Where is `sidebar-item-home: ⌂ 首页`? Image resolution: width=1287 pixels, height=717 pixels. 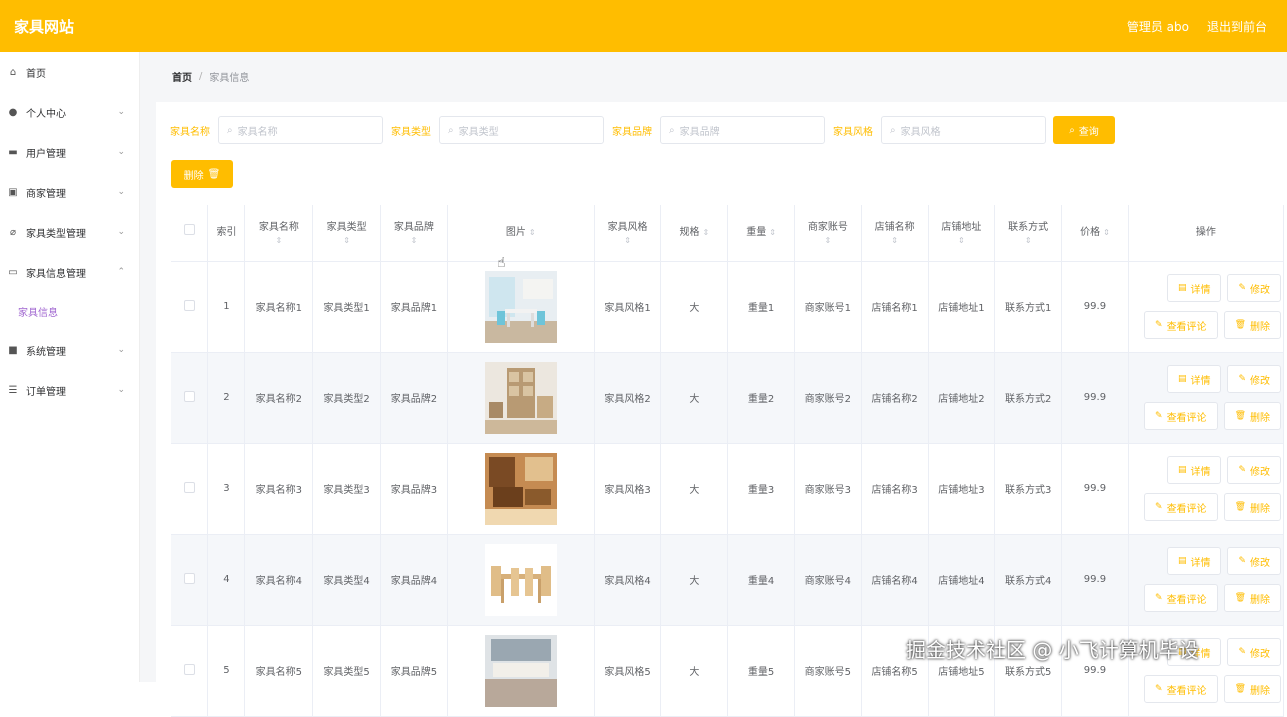 sidebar-item-home: ⌂ 首页 is located at coordinates (69, 72).